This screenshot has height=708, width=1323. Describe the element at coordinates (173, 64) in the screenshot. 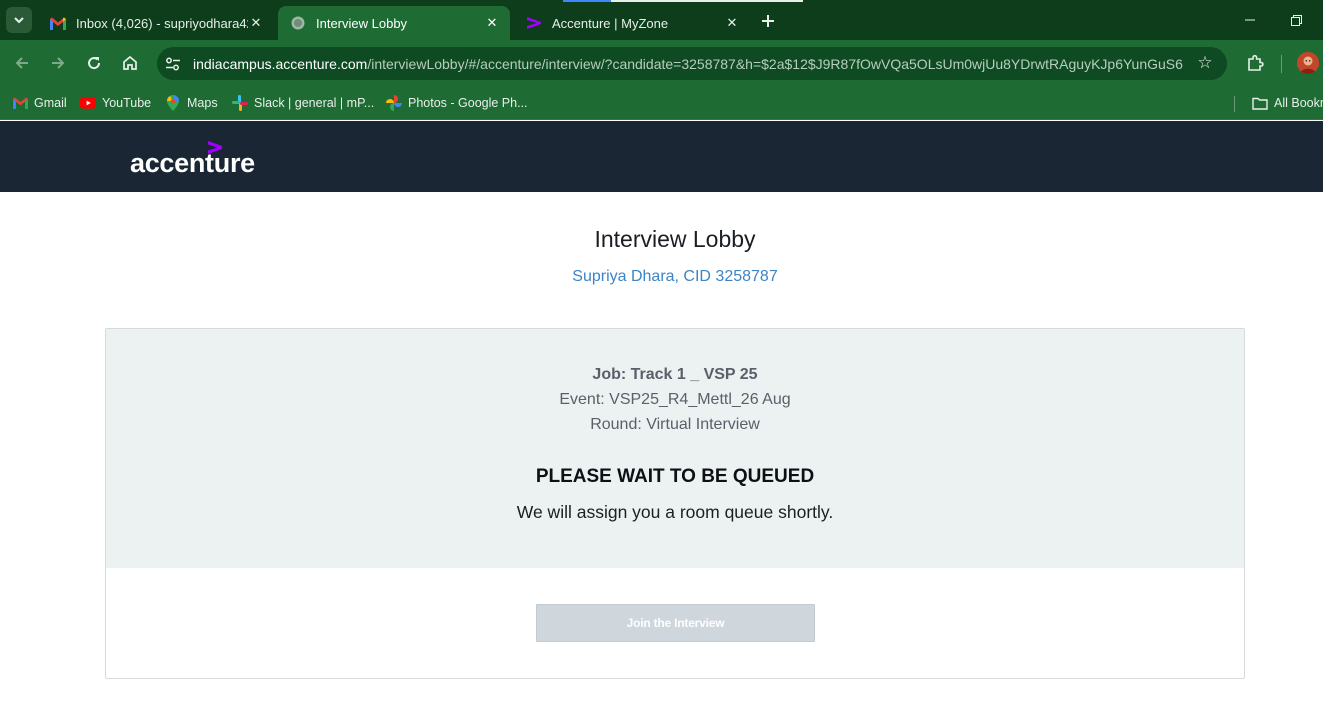

I see `site-info-icon` at that location.